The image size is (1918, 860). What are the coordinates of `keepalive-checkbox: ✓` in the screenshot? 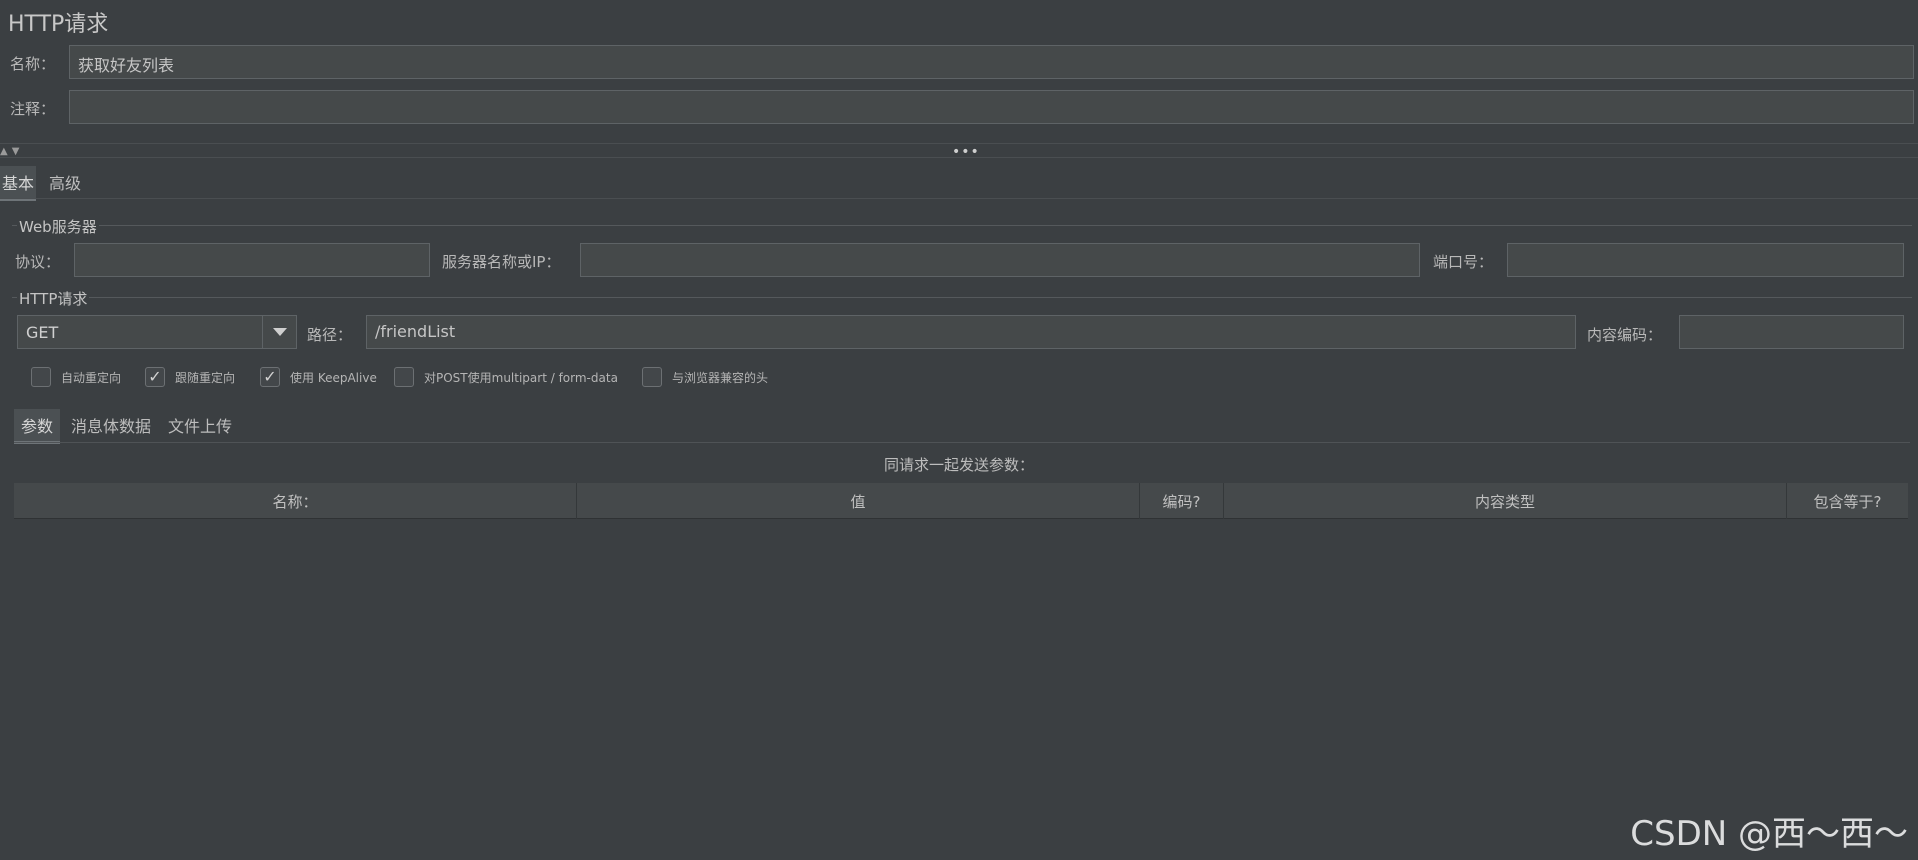 It's located at (270, 377).